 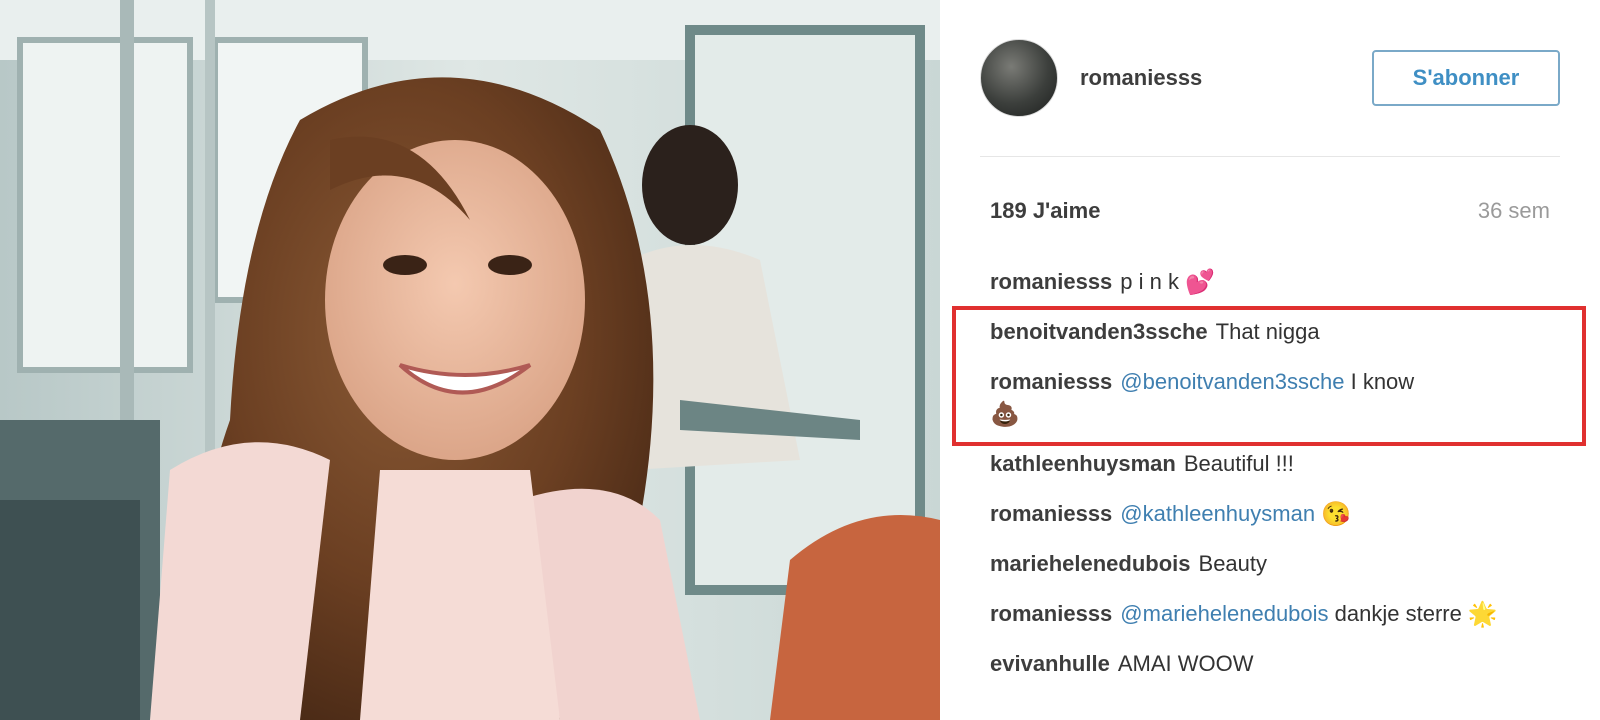 I want to click on comment-mention: @benoitvanden3ssche, so click(x=1232, y=381).